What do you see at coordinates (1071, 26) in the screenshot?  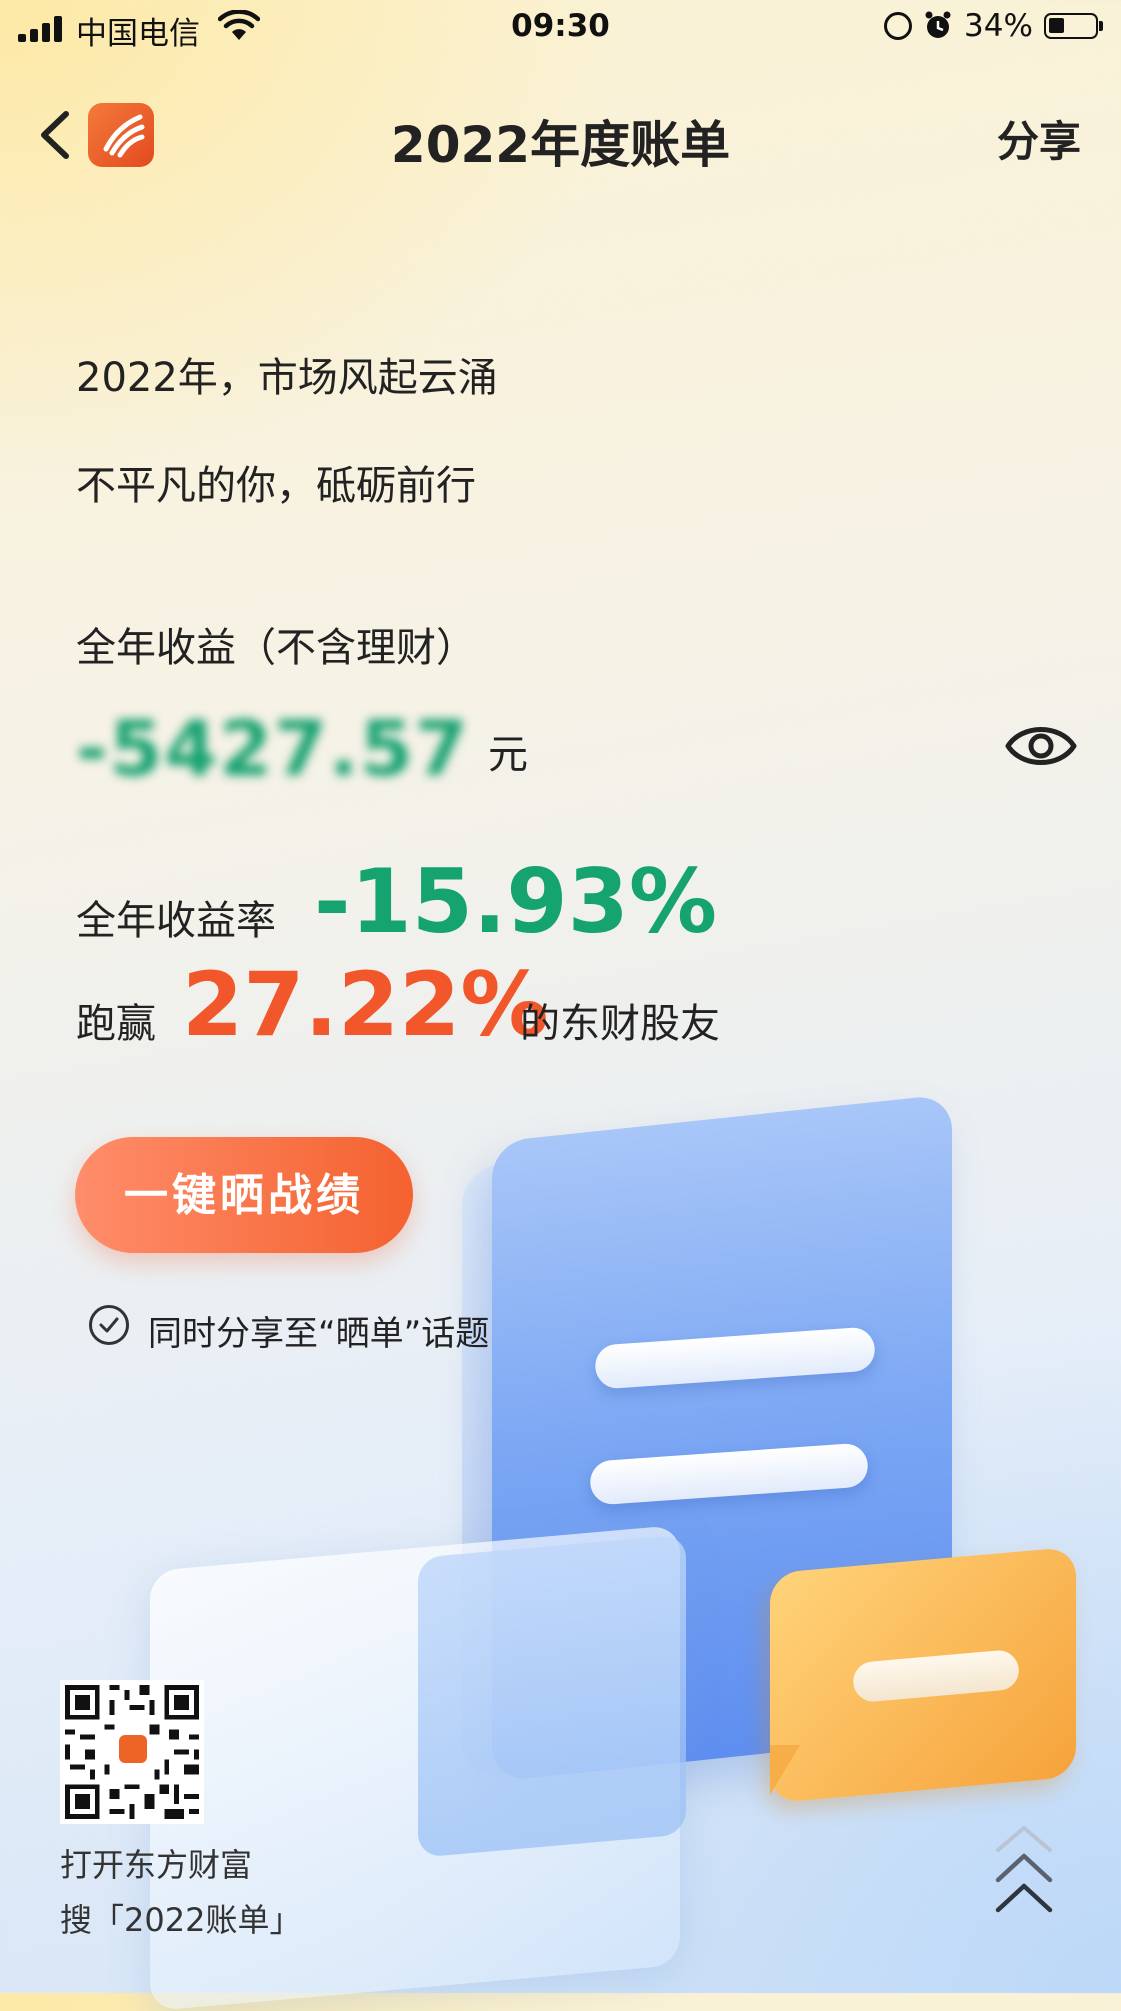 I see `battery-icon` at bounding box center [1071, 26].